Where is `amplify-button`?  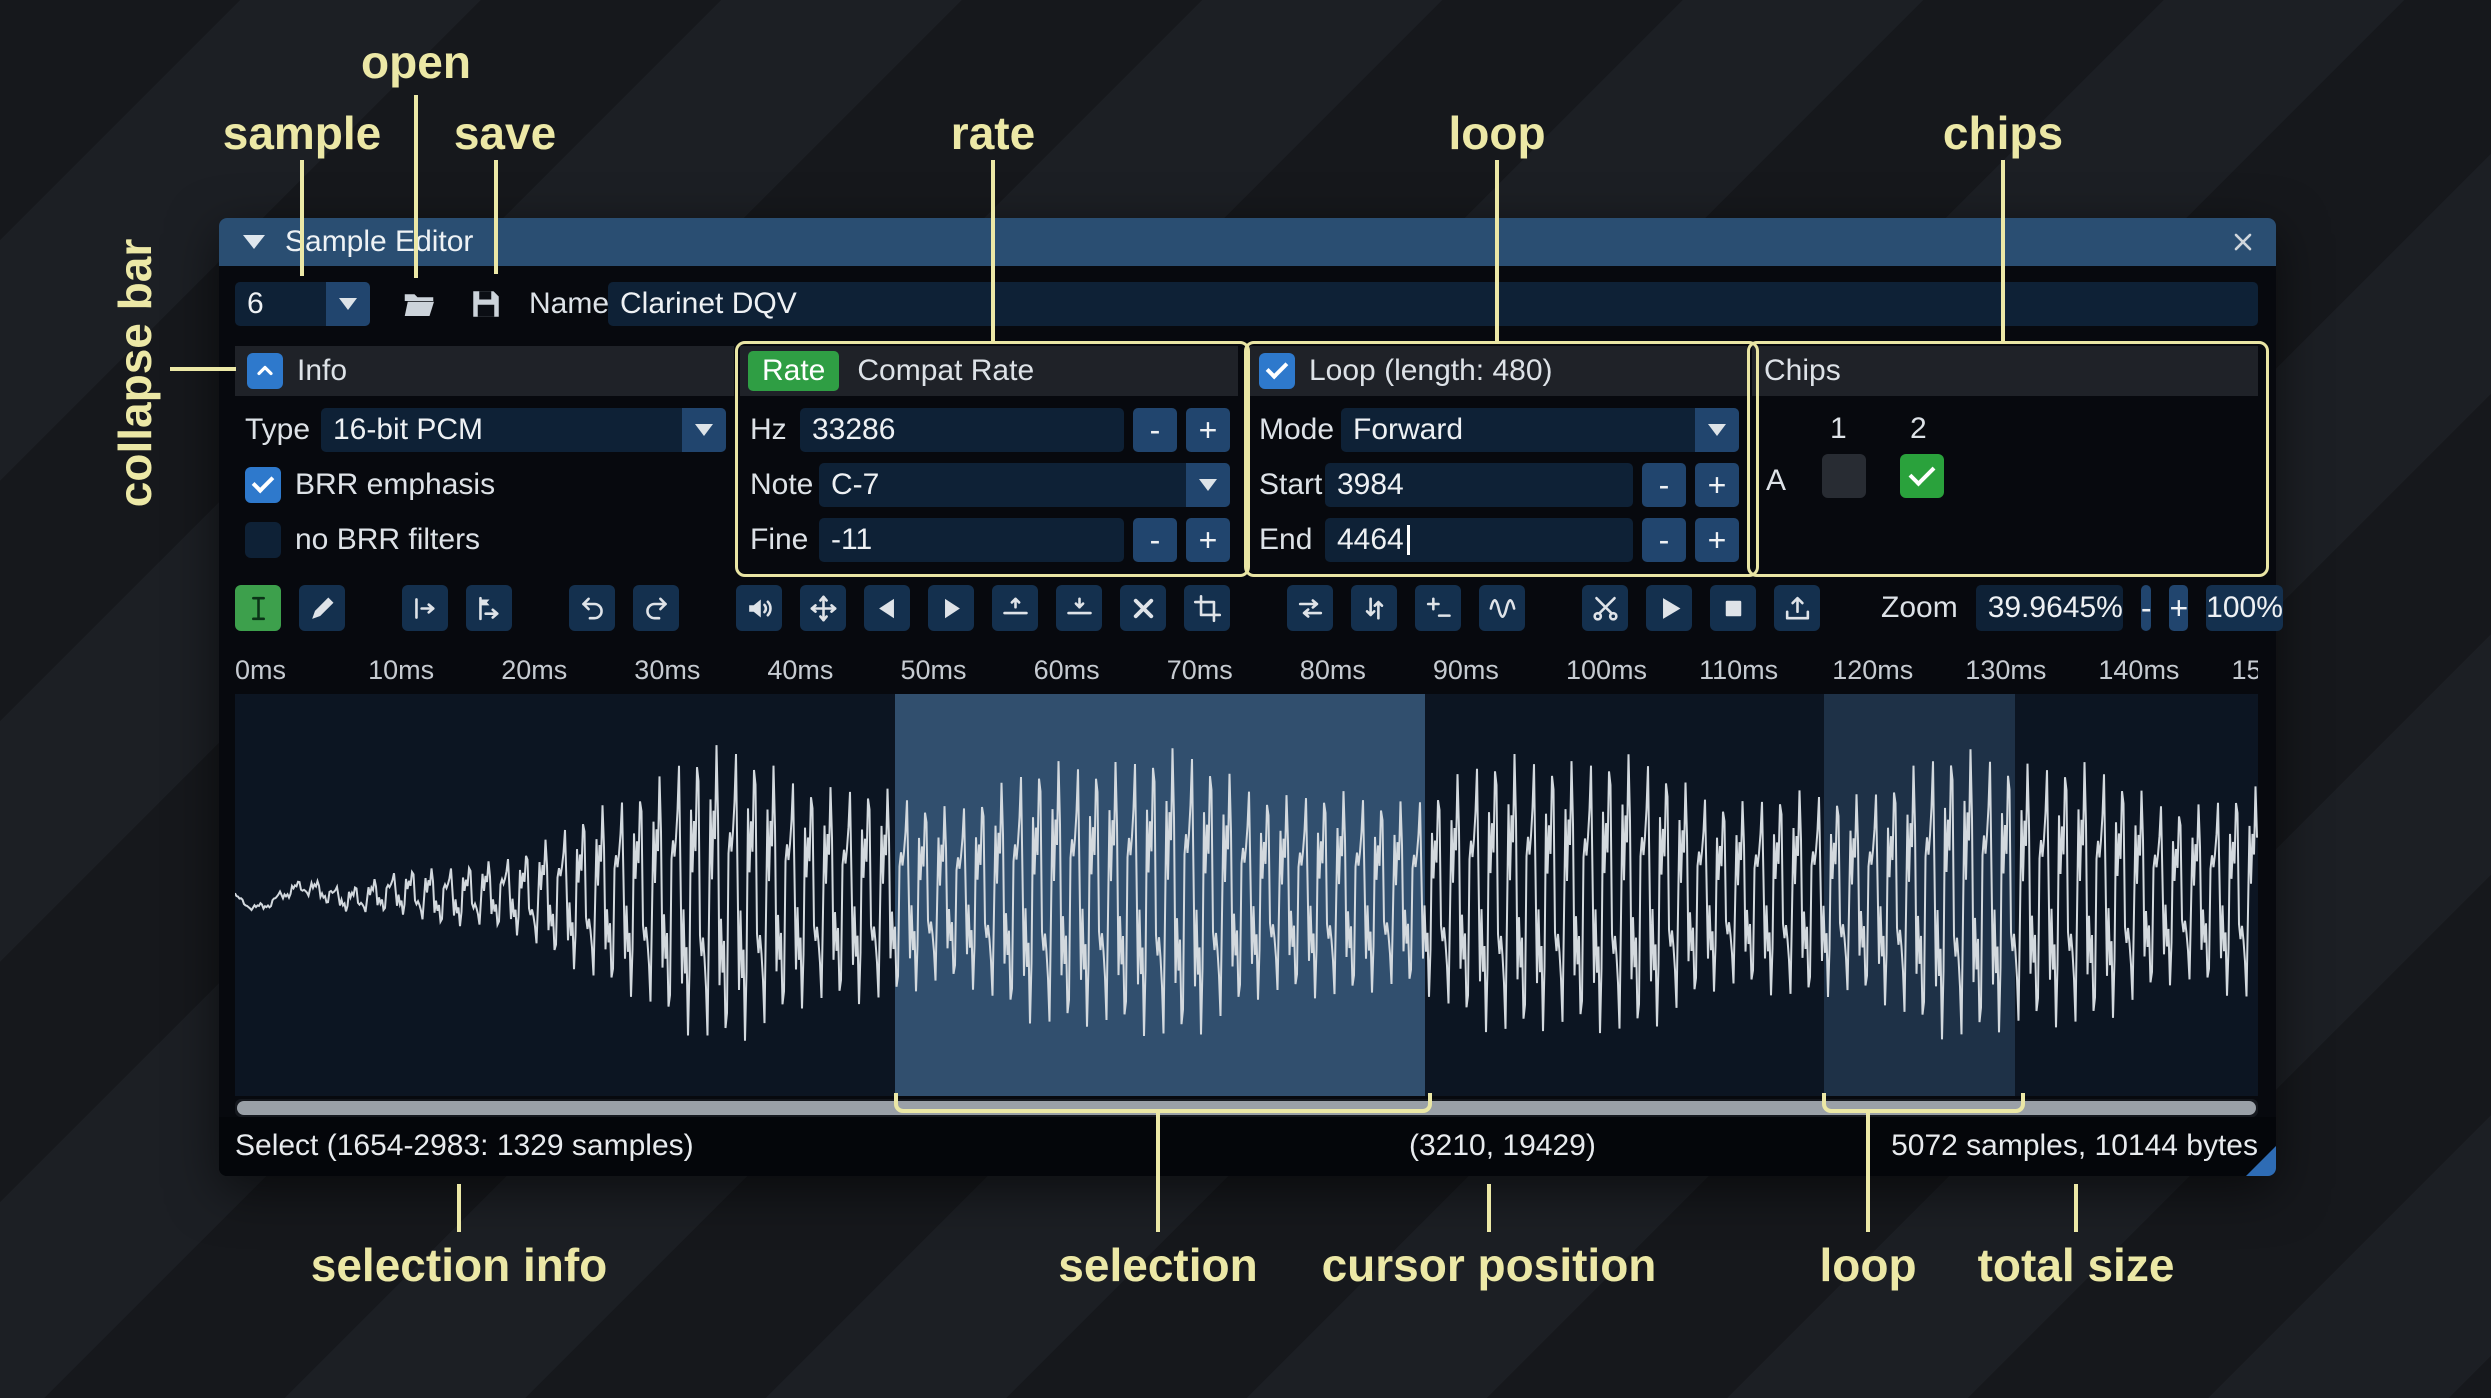
amplify-button is located at coordinates (759, 608).